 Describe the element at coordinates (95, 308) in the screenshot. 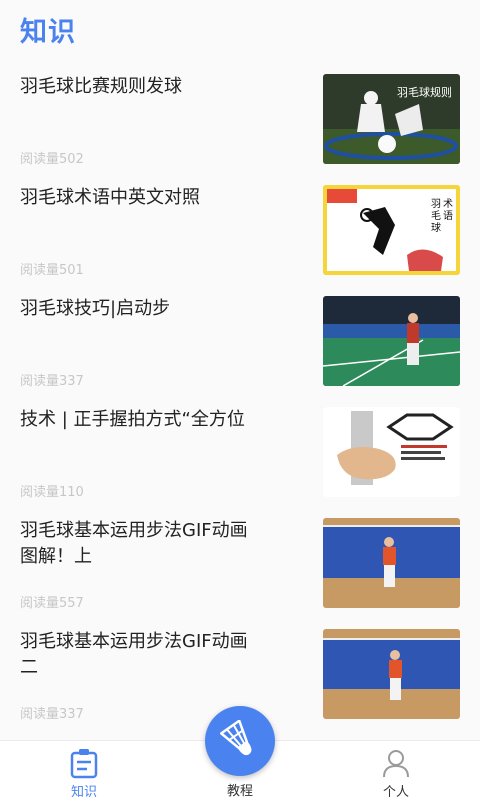

I see `article-title: 羽毛球技巧|启动步` at that location.